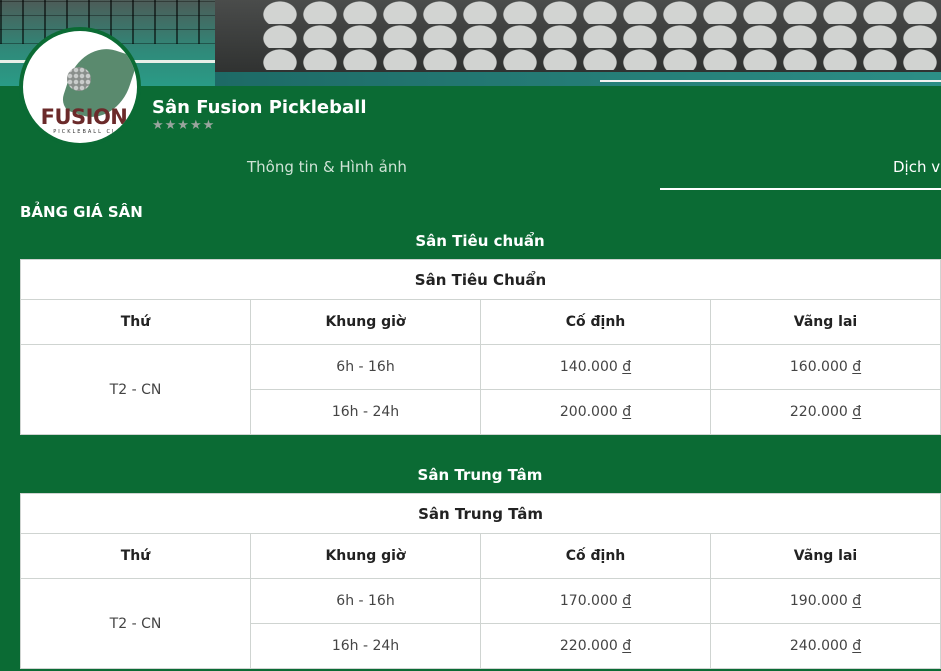  Describe the element at coordinates (818, 601) in the screenshot. I see `price-value: 190.000` at that location.